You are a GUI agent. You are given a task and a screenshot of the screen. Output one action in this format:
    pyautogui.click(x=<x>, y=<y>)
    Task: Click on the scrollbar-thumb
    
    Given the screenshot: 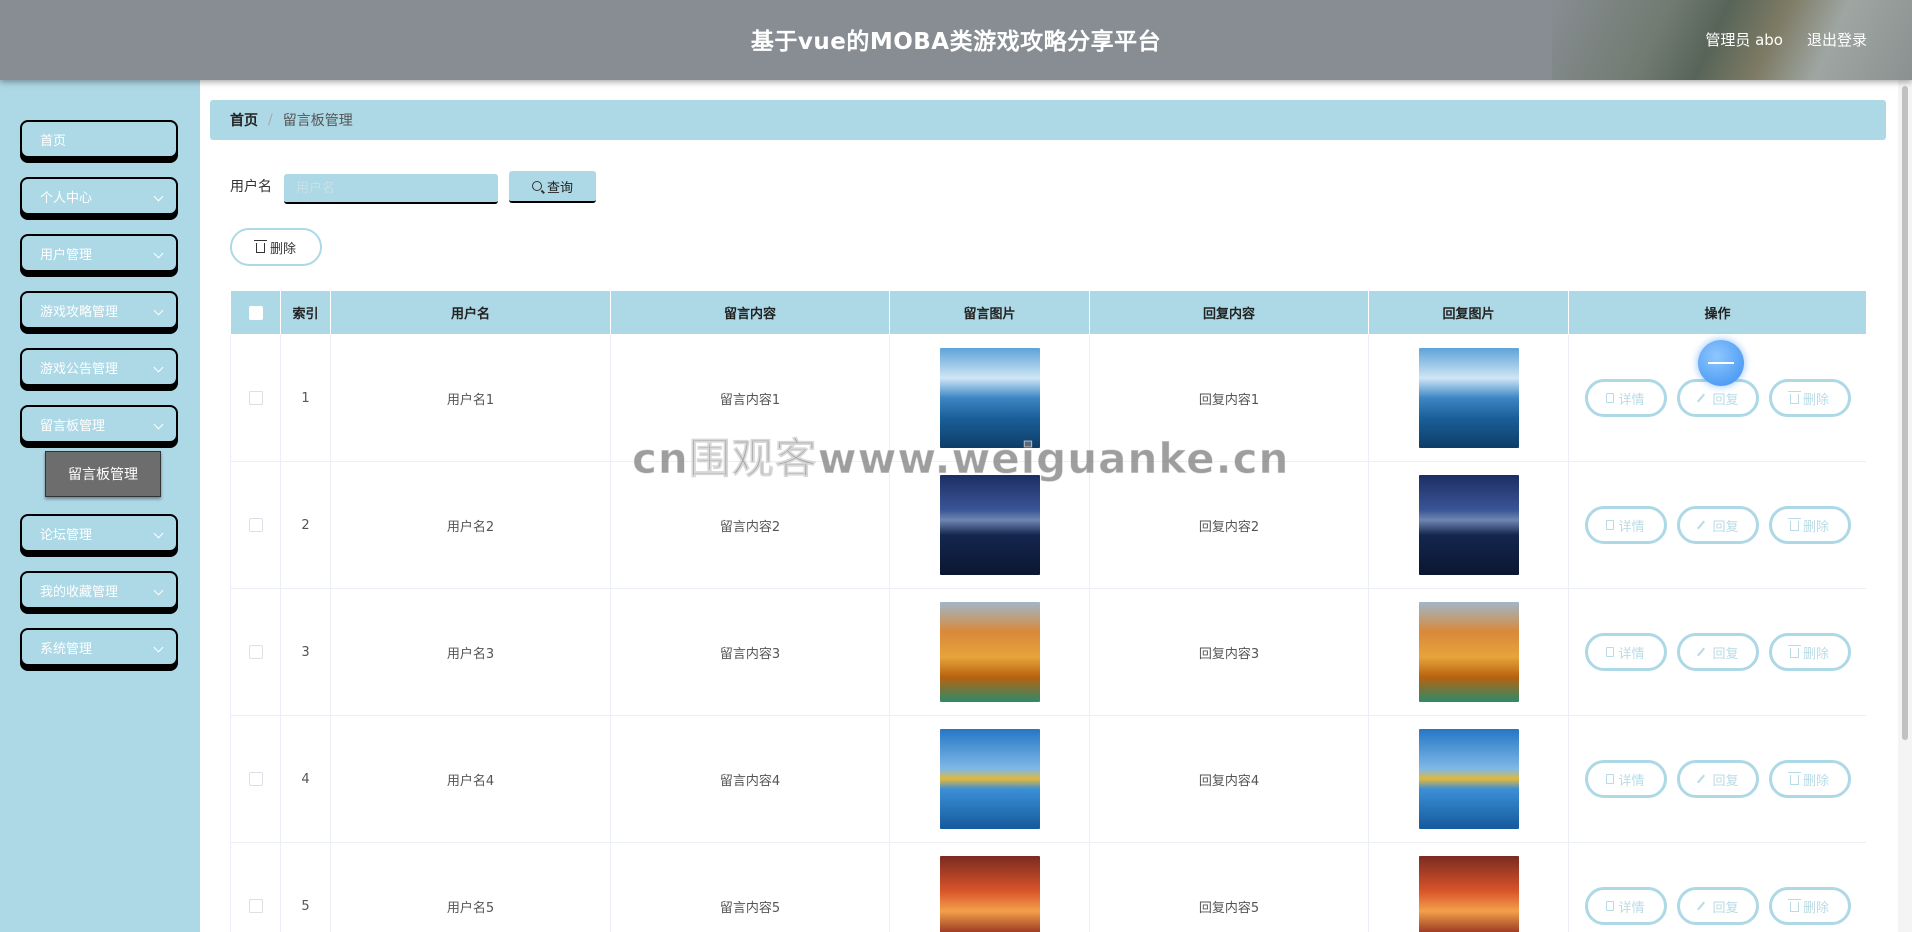 What is the action you would take?
    pyautogui.click(x=1905, y=413)
    